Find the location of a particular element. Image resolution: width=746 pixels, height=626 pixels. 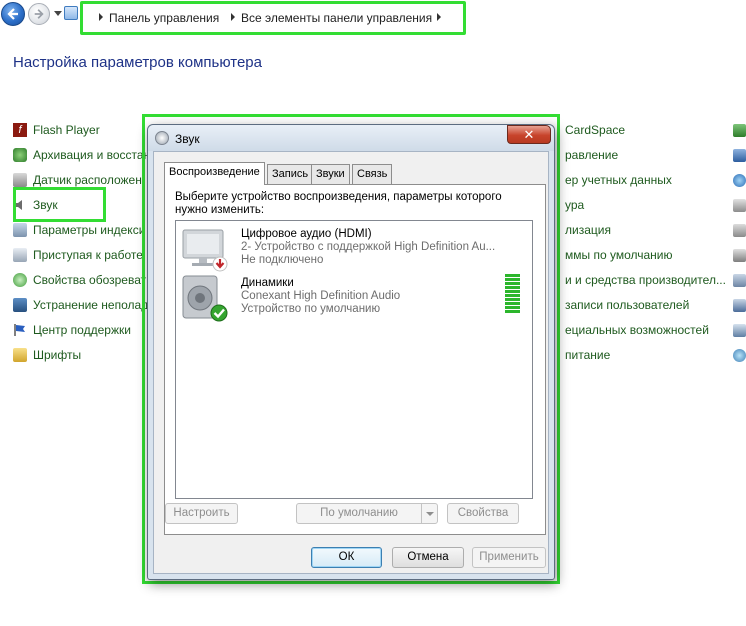

cancel-button: Отмена is located at coordinates (428, 557).